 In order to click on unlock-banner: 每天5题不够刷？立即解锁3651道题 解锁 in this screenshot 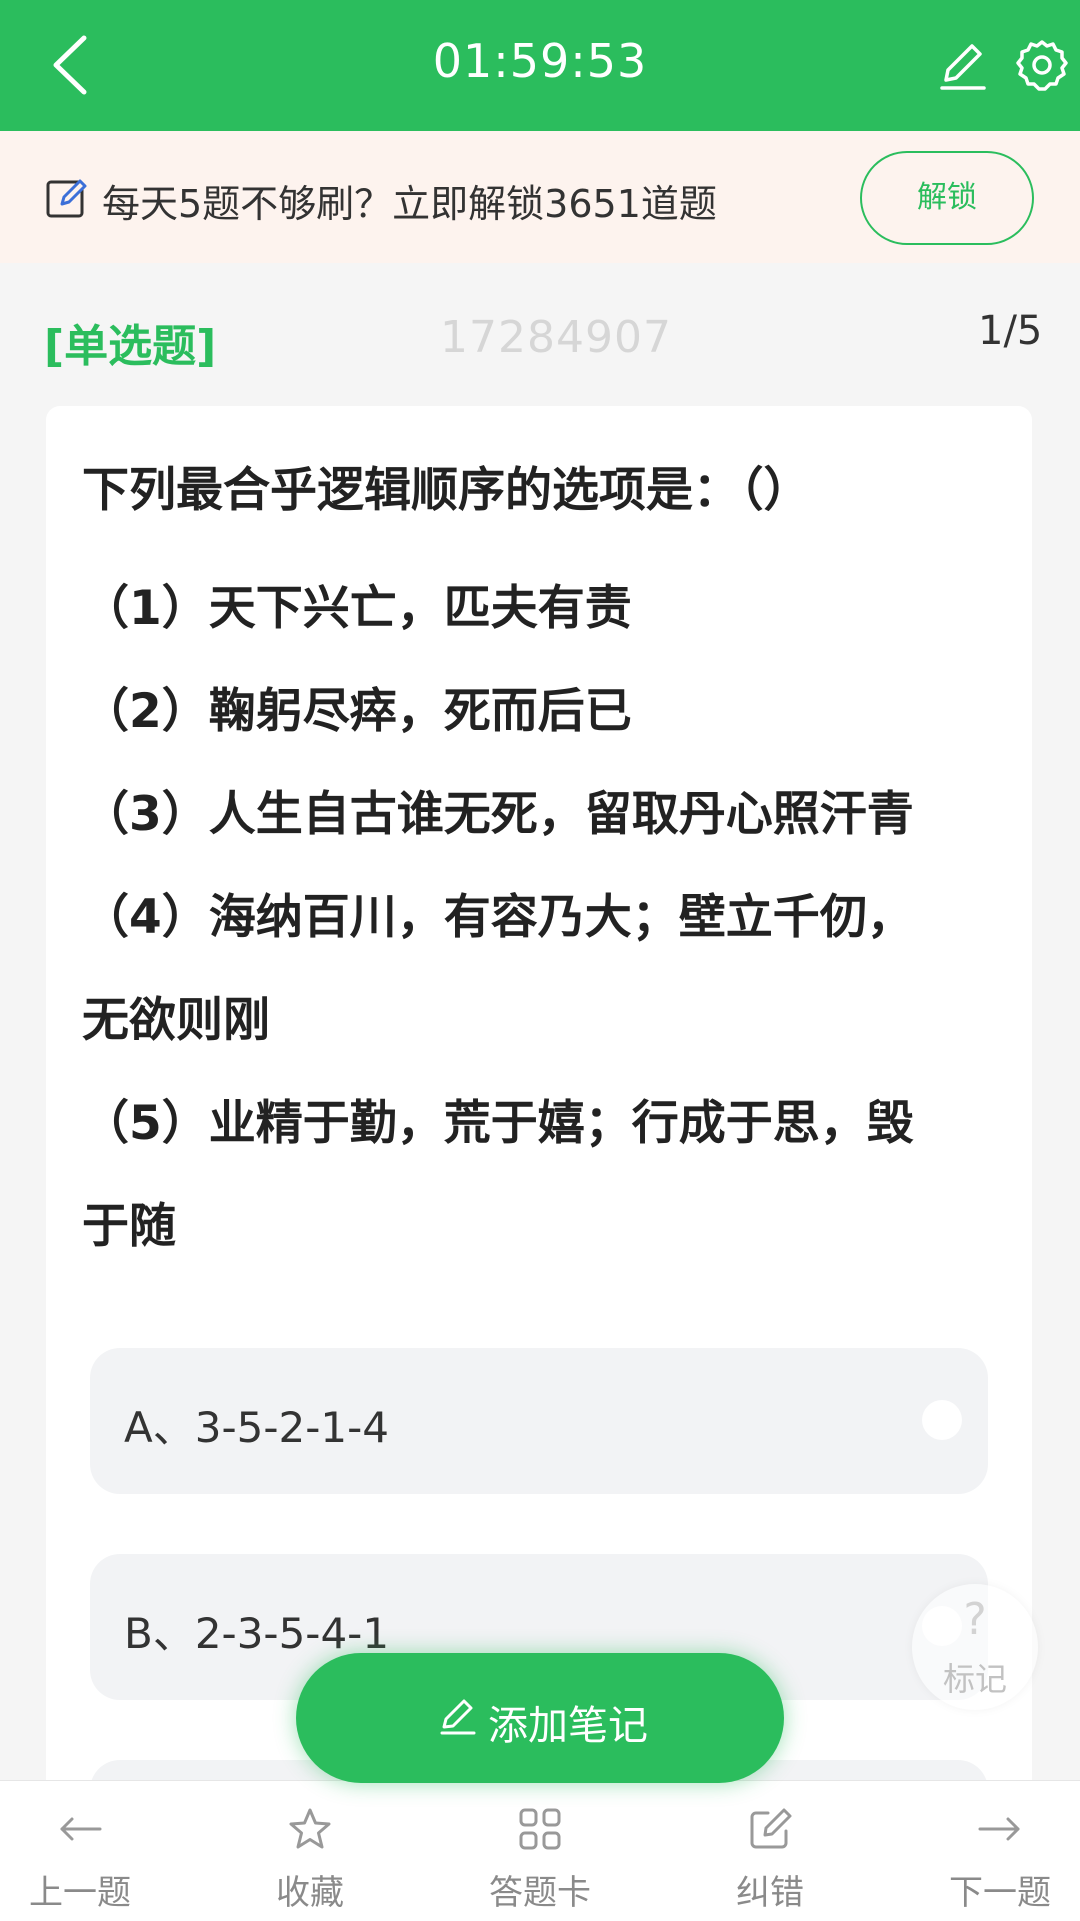, I will do `click(540, 197)`.